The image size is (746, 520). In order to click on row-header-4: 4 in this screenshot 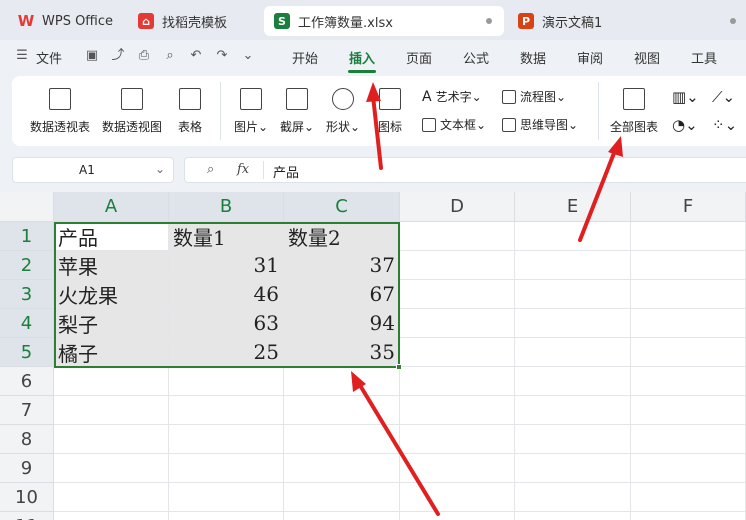, I will do `click(27, 323)`.